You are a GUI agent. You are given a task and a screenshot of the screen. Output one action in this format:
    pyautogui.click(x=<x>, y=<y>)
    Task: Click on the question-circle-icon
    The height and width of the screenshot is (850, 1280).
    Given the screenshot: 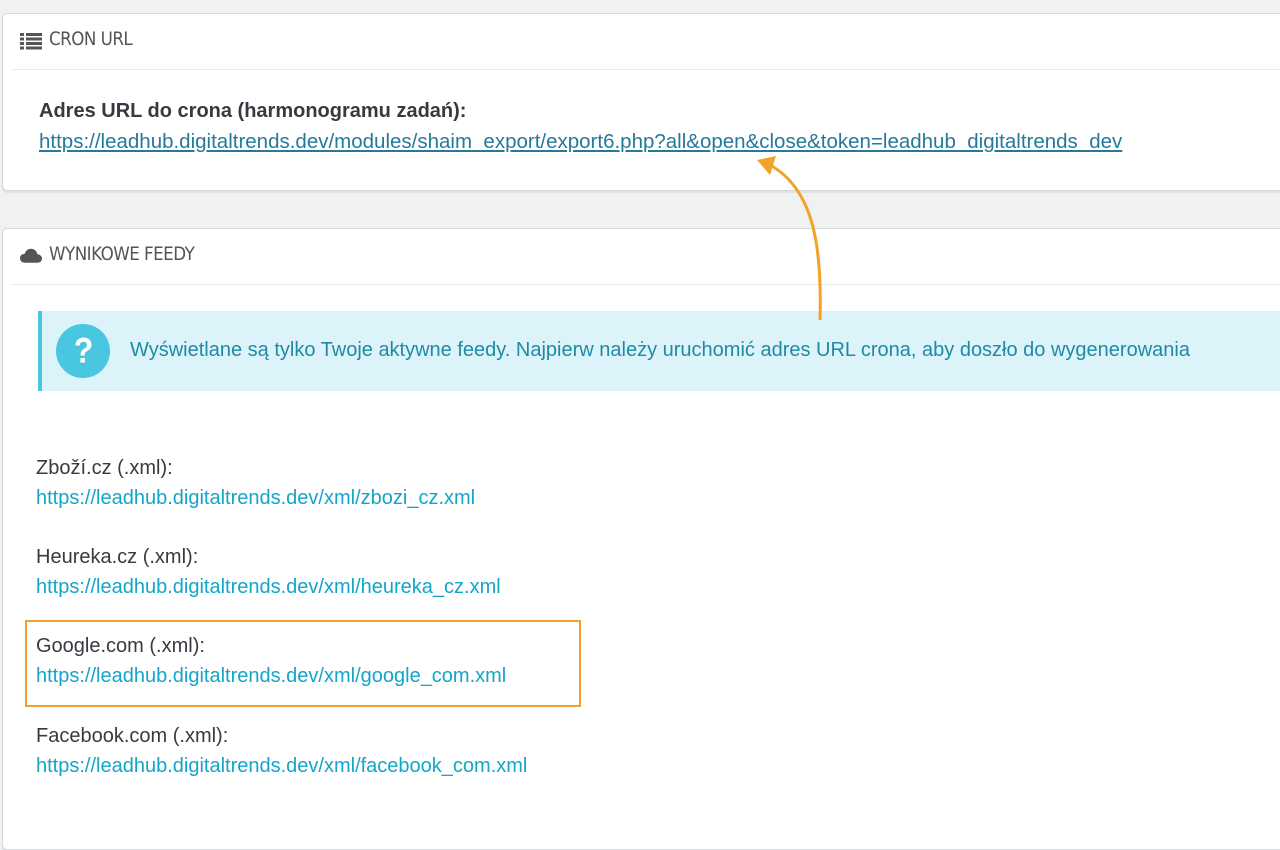 What is the action you would take?
    pyautogui.click(x=83, y=351)
    